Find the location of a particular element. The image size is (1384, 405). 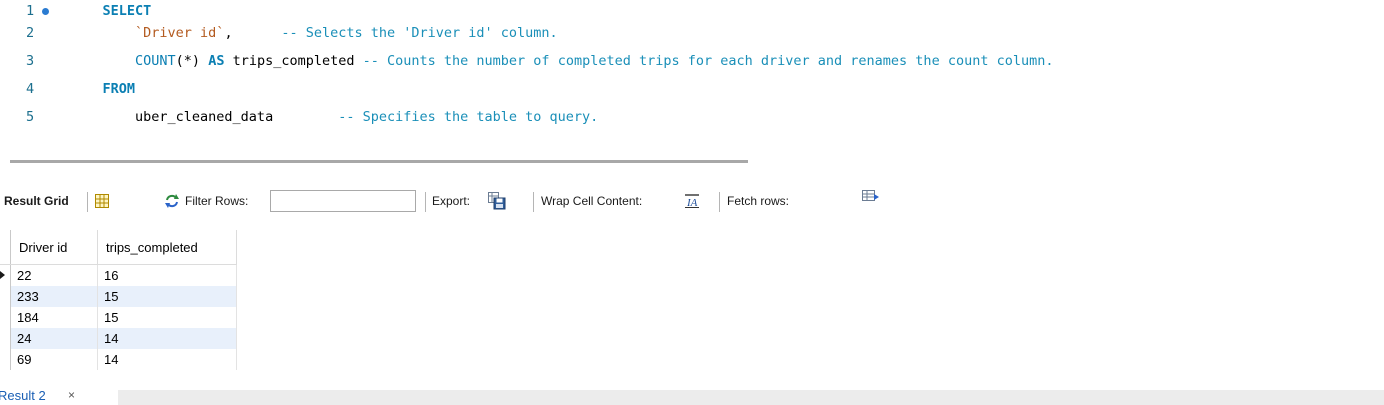

code-text: FROM is located at coordinates (103, 89).